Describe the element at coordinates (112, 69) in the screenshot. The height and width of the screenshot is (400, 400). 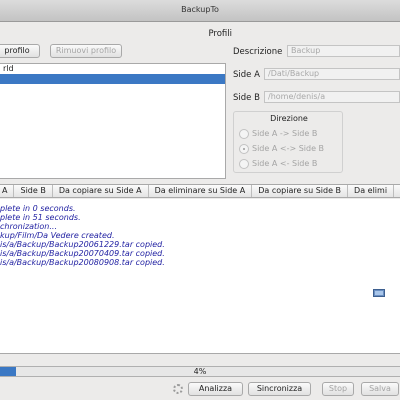
I see `profile-list-item: rld` at that location.